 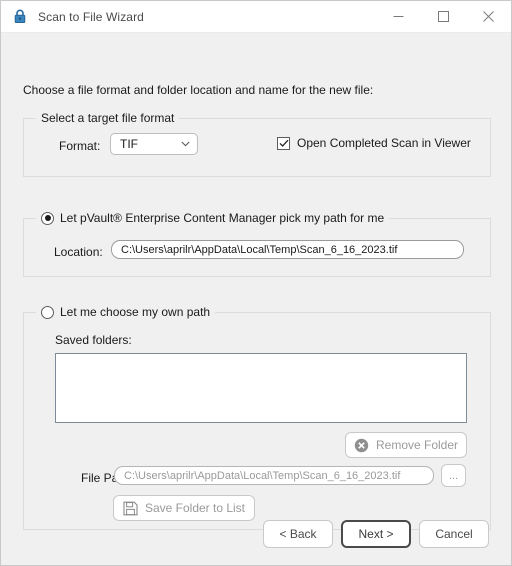 I want to click on manual-path-radio-label: Let me choose my own path, so click(x=135, y=312).